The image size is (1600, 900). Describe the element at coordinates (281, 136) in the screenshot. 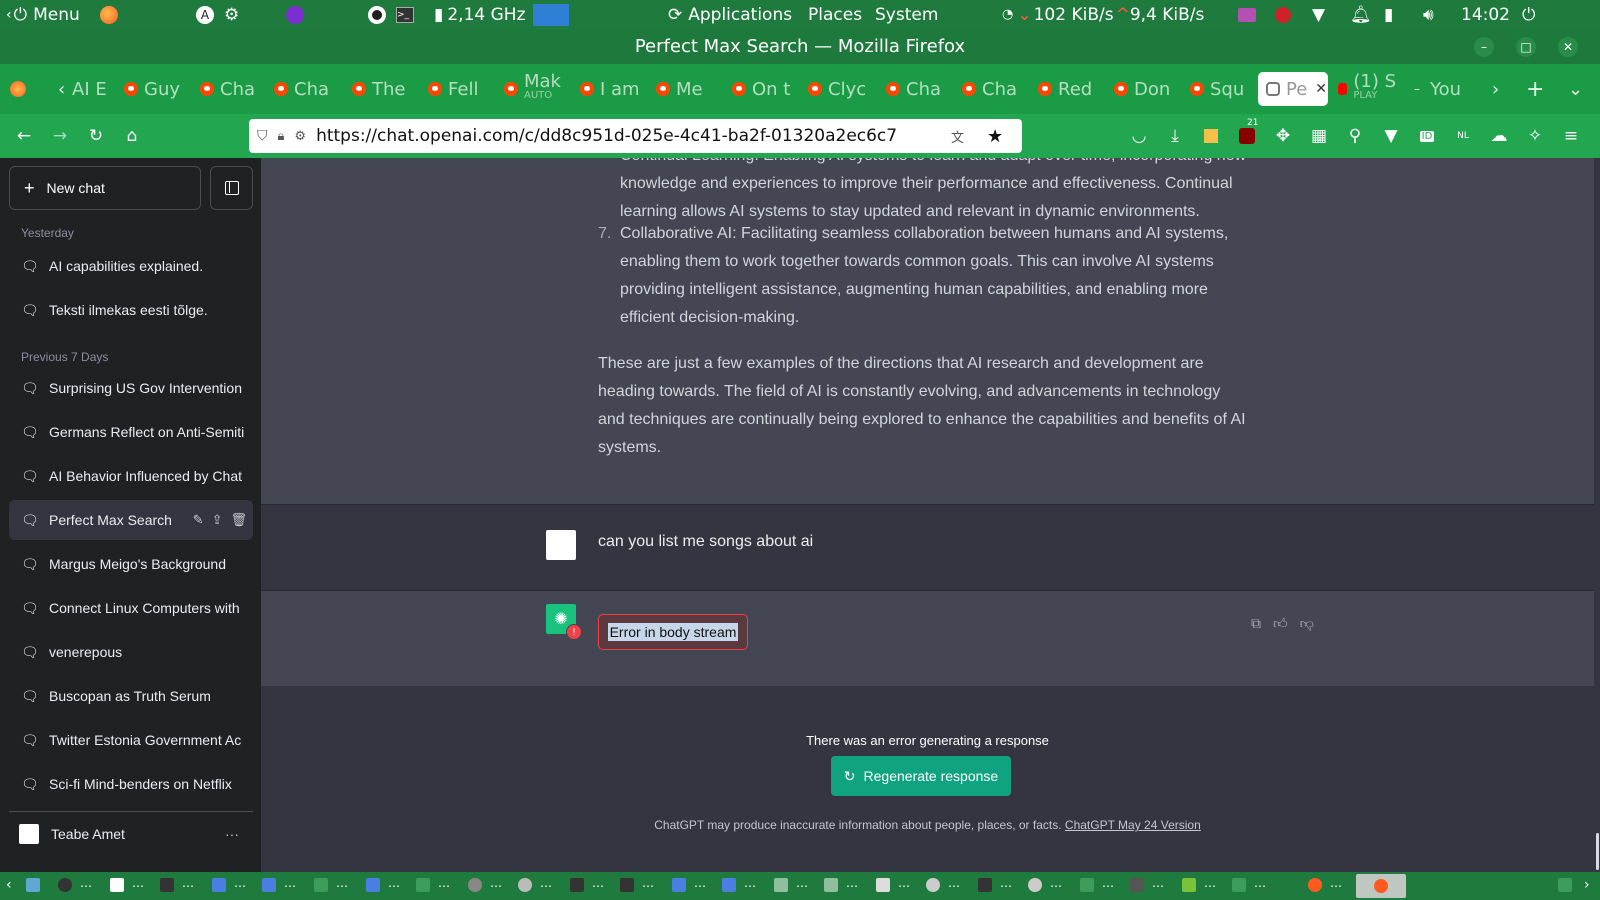

I see `lock-icon: 🔒︎` at that location.